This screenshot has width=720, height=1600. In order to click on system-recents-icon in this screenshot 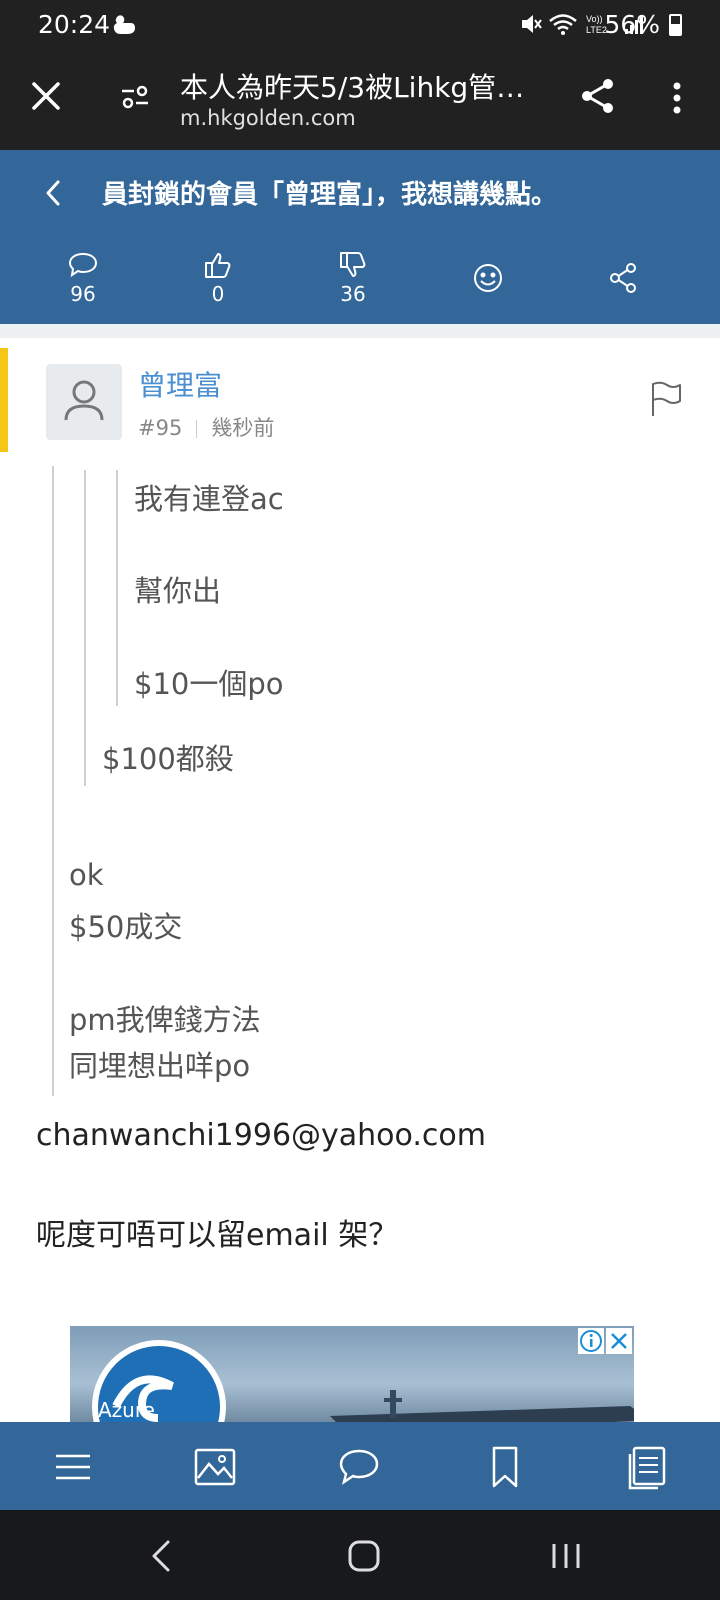, I will do `click(566, 1556)`.